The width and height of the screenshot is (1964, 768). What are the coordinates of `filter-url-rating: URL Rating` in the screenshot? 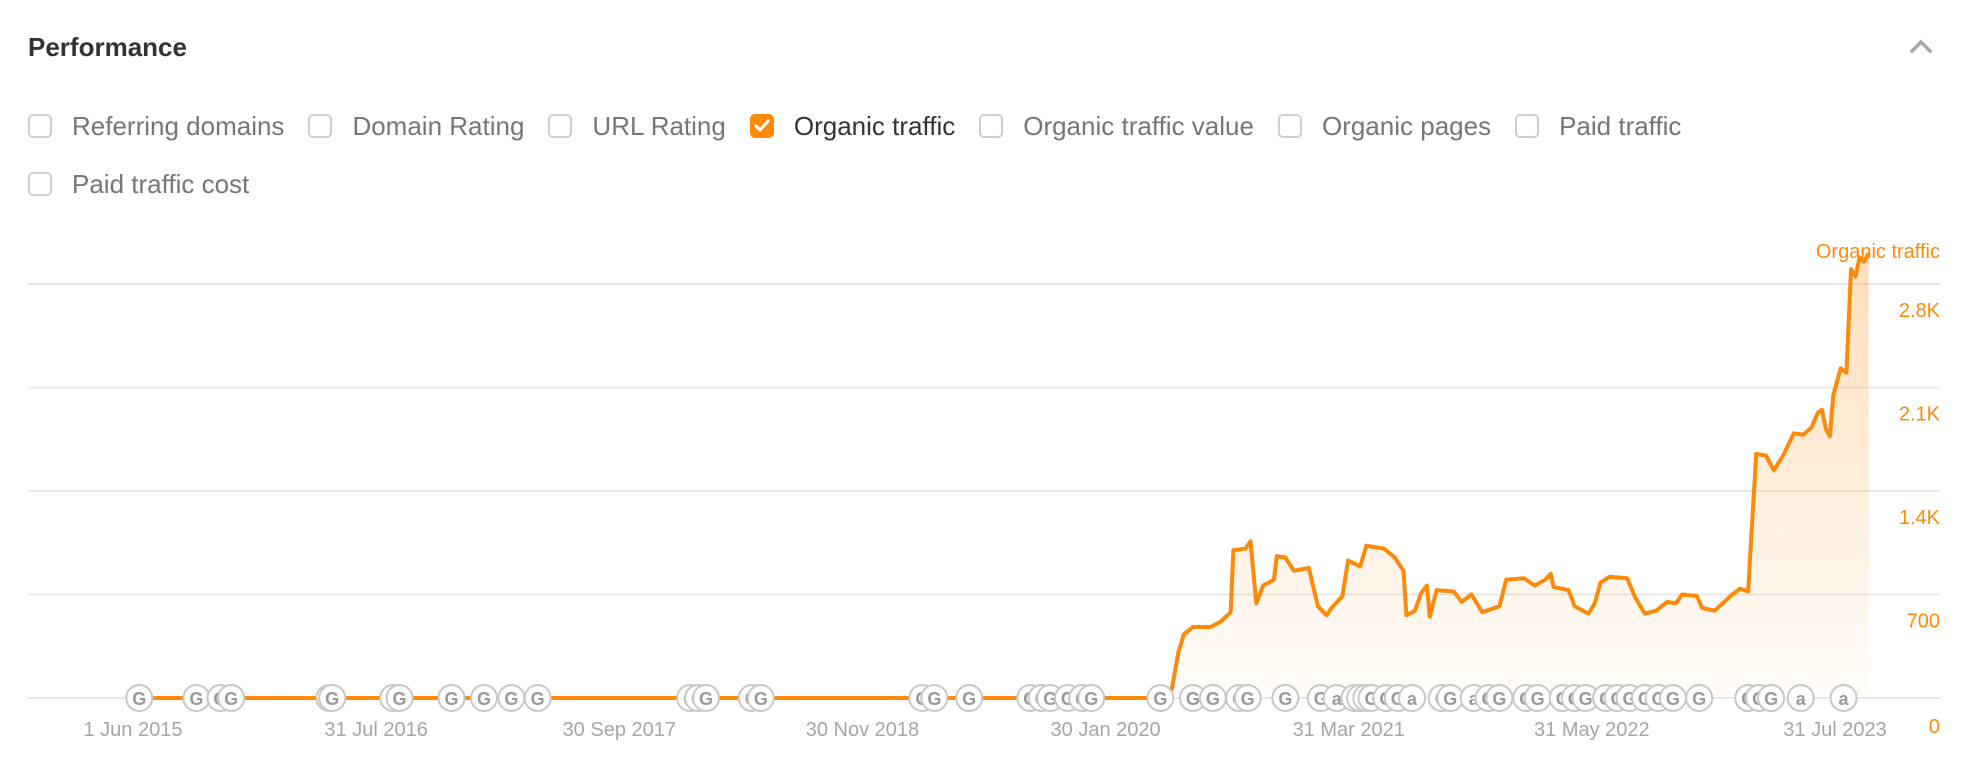 It's located at (637, 126).